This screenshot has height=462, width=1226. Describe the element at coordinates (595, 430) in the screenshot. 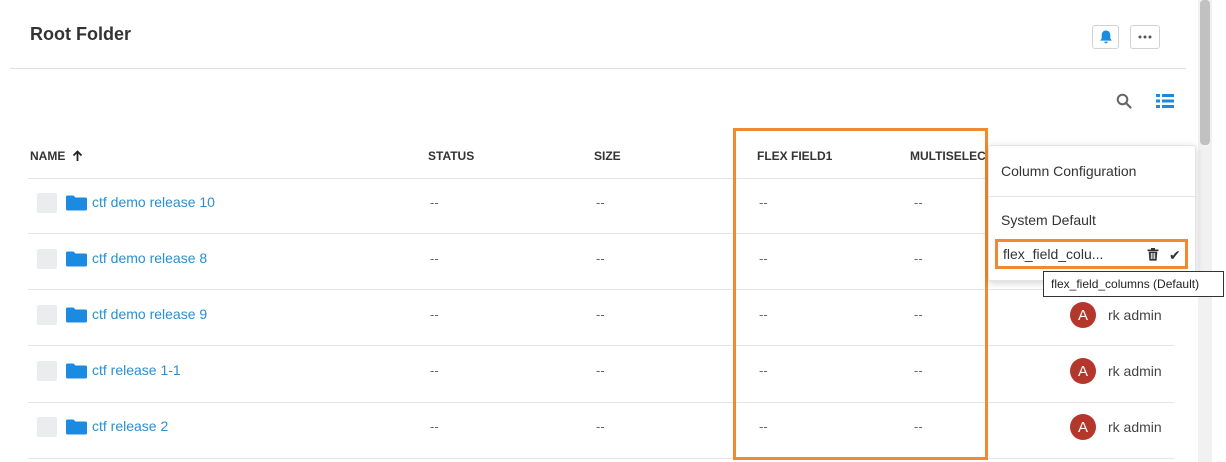

I see `table-row: ctf release 2 -- -- -- -- A rk admin` at that location.